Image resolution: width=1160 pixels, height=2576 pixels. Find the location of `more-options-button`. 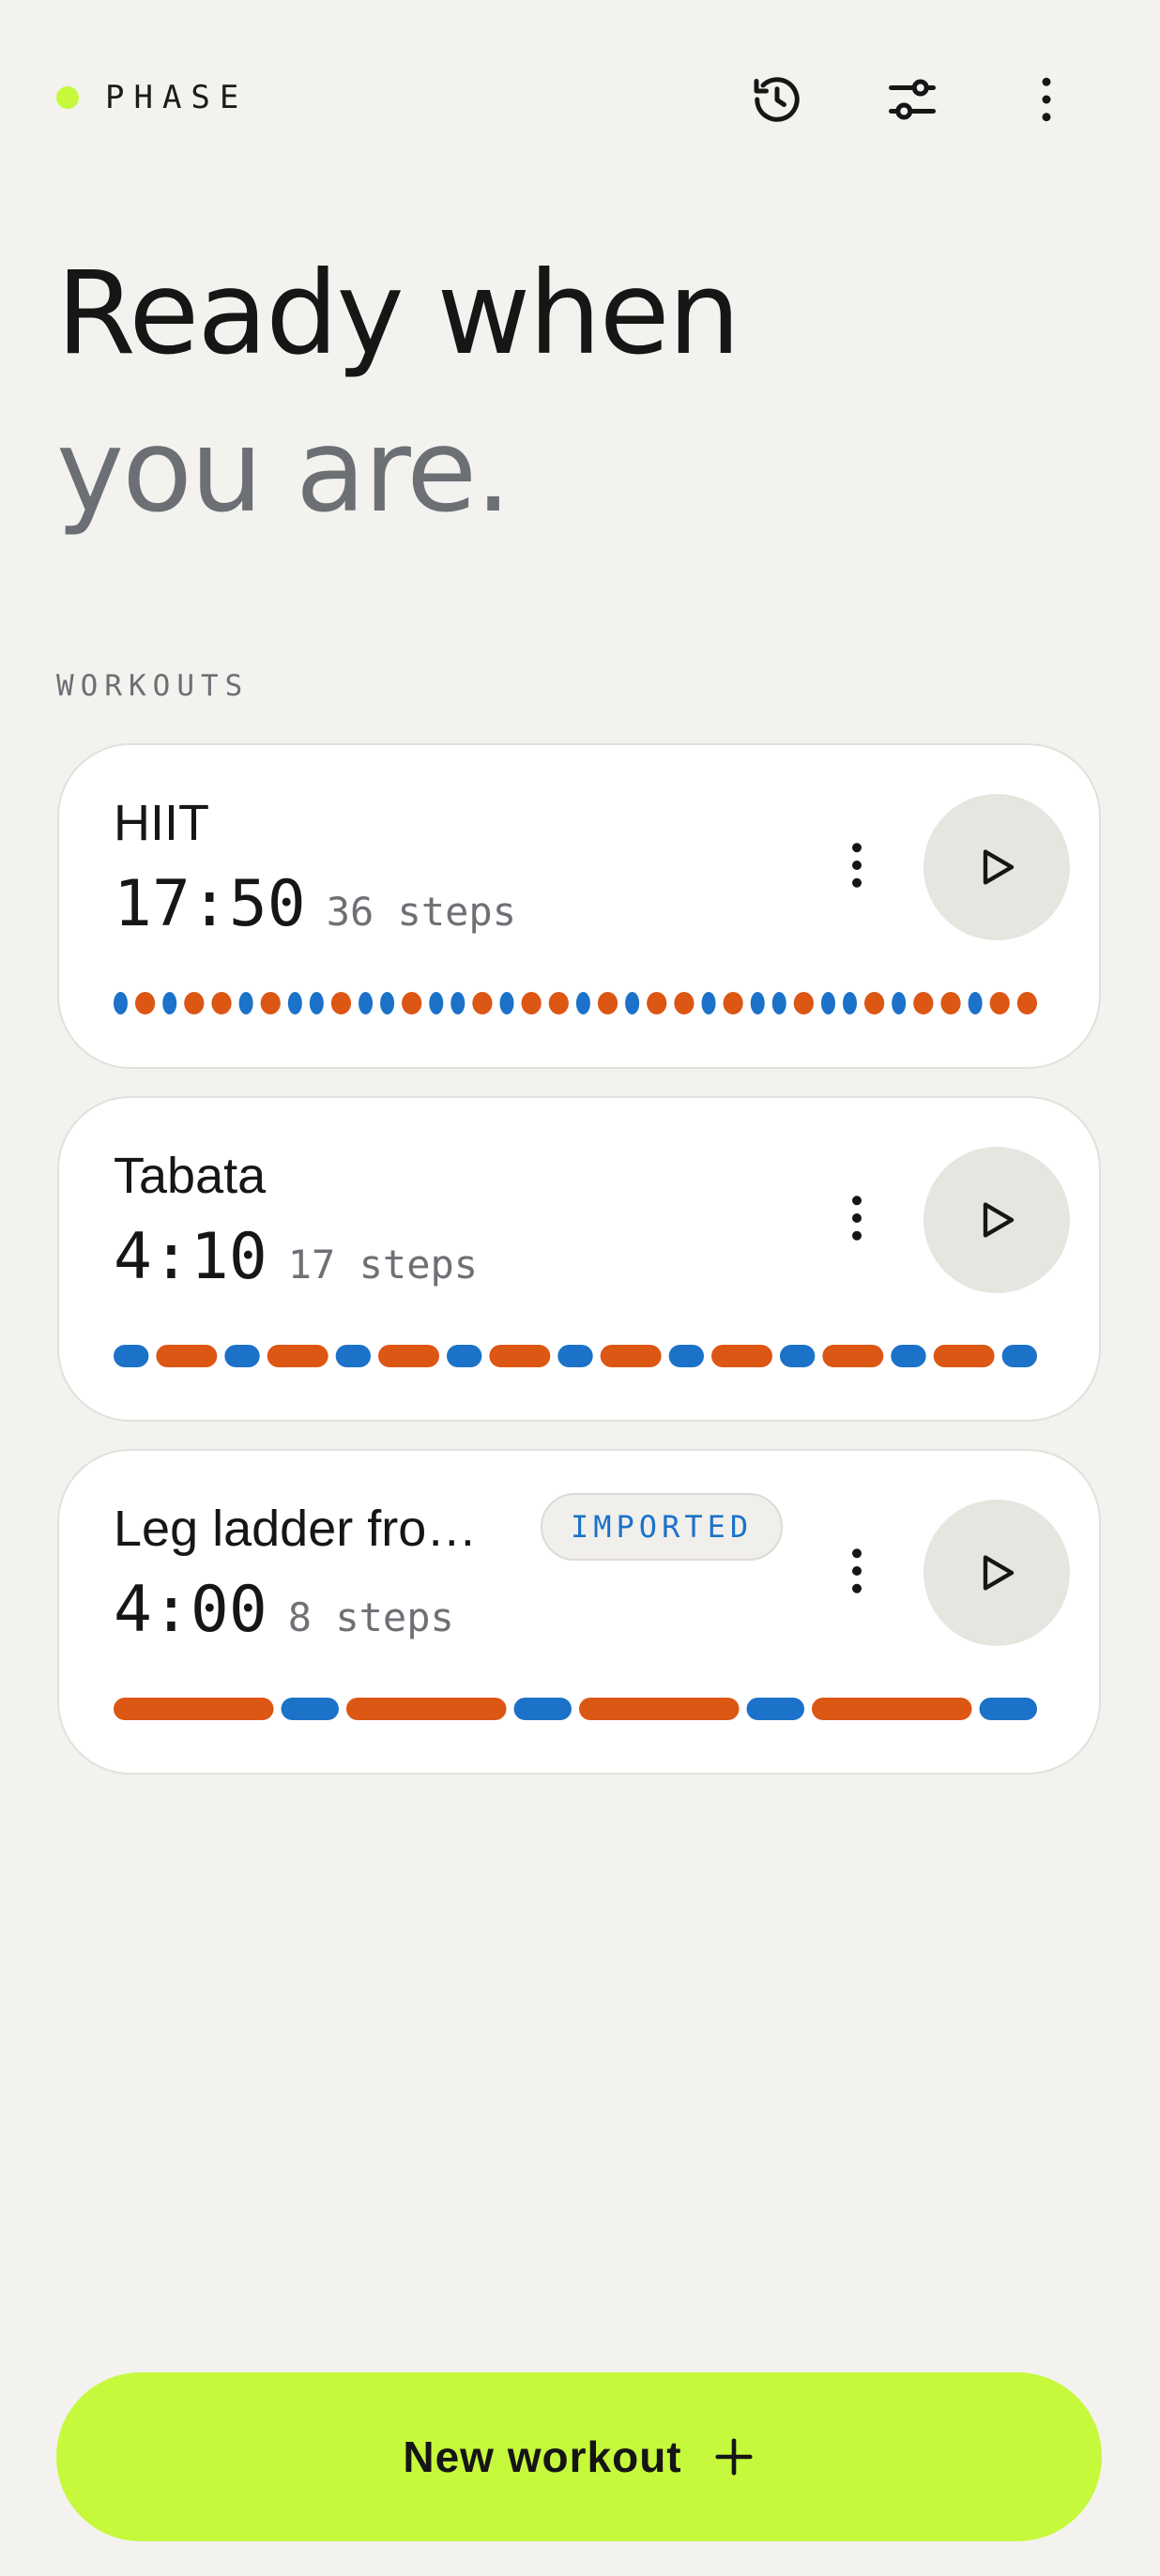

more-options-button is located at coordinates (1046, 99).